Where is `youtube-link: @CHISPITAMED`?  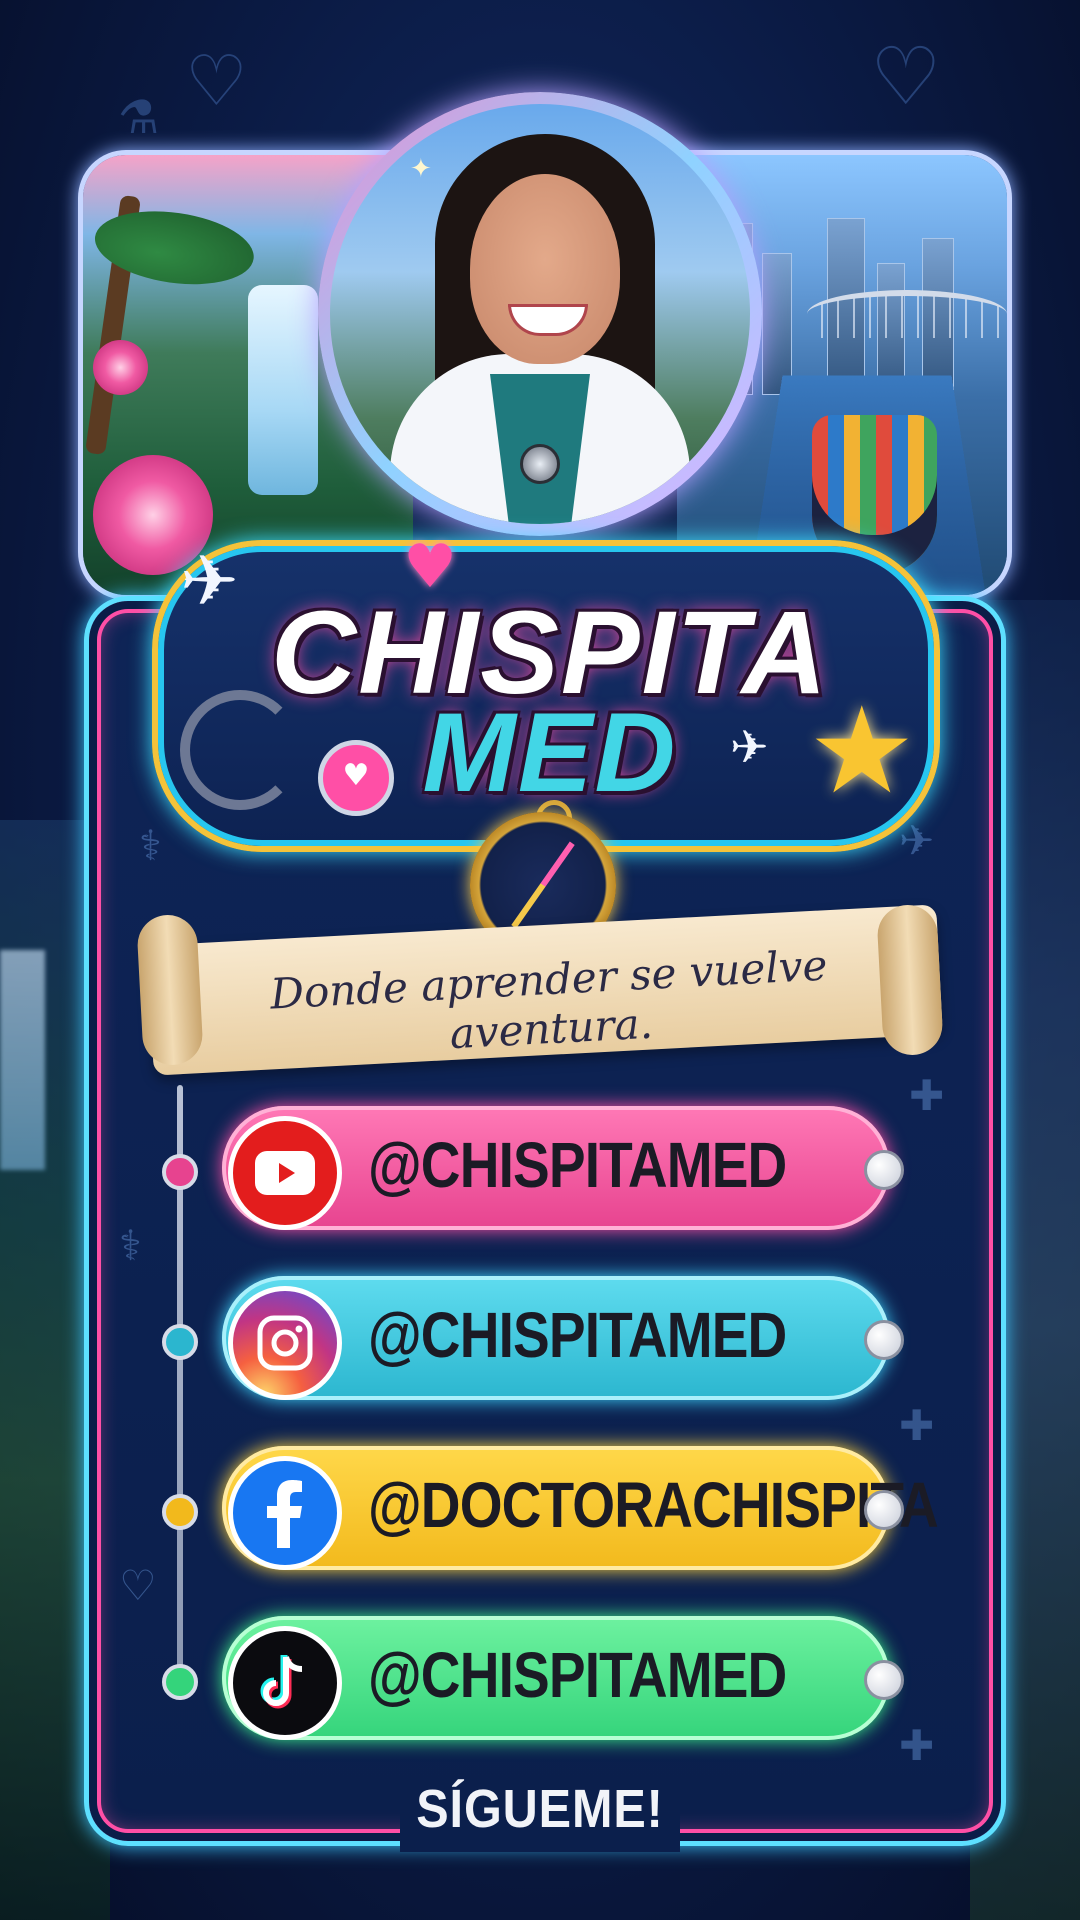 youtube-link: @CHISPITAMED is located at coordinates (563, 1168).